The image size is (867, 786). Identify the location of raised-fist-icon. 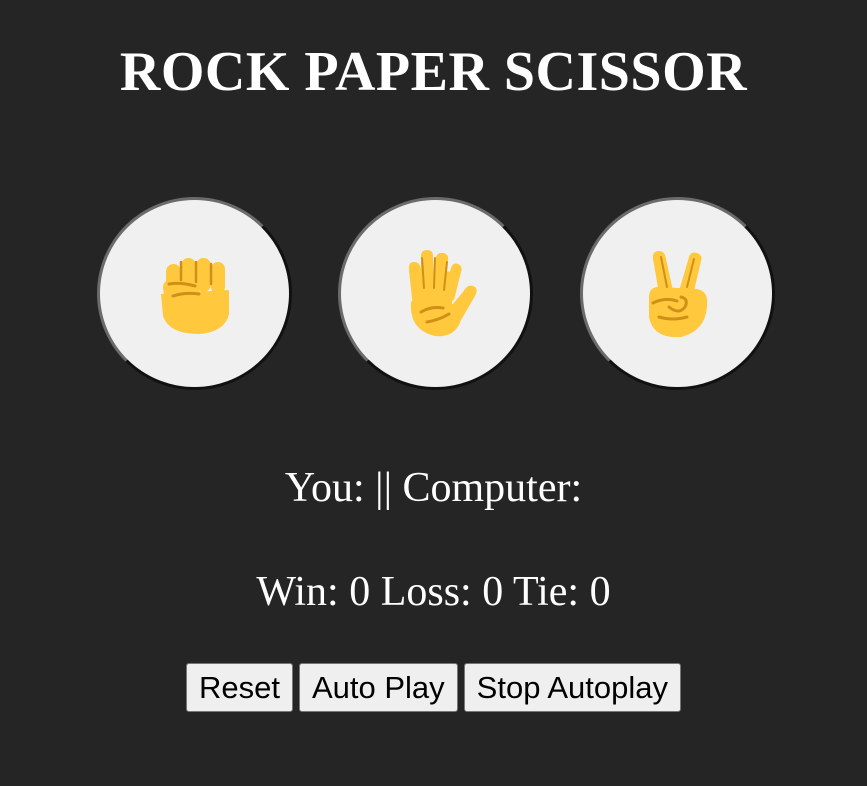
(194, 295).